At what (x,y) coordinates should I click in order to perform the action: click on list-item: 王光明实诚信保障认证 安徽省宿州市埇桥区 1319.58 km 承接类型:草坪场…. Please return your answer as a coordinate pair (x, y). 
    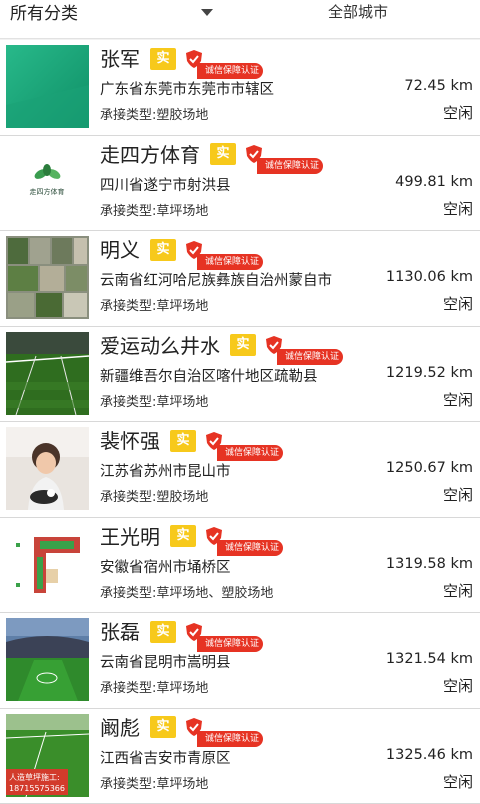
    Looking at the image, I should click on (240, 566).